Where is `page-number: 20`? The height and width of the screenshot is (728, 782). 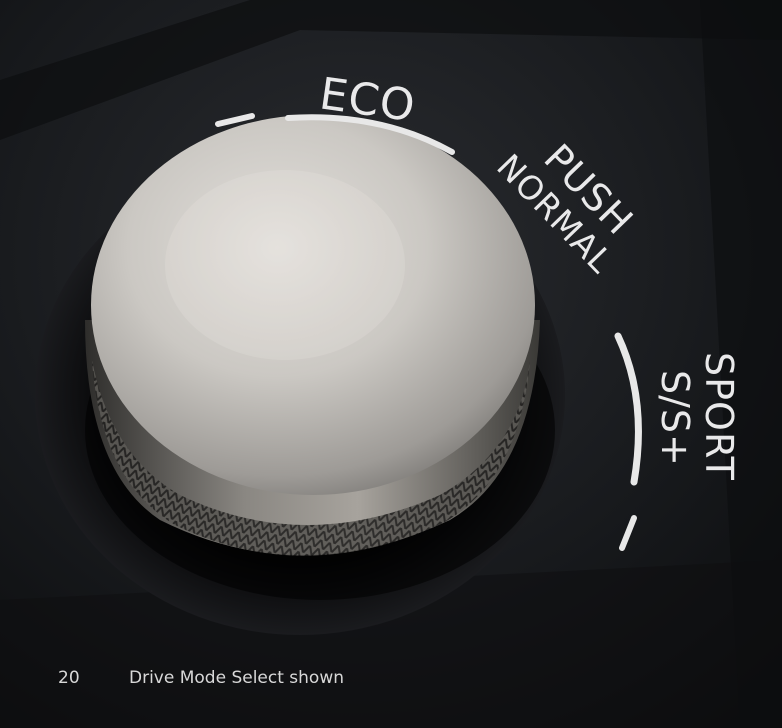
page-number: 20 is located at coordinates (69, 678).